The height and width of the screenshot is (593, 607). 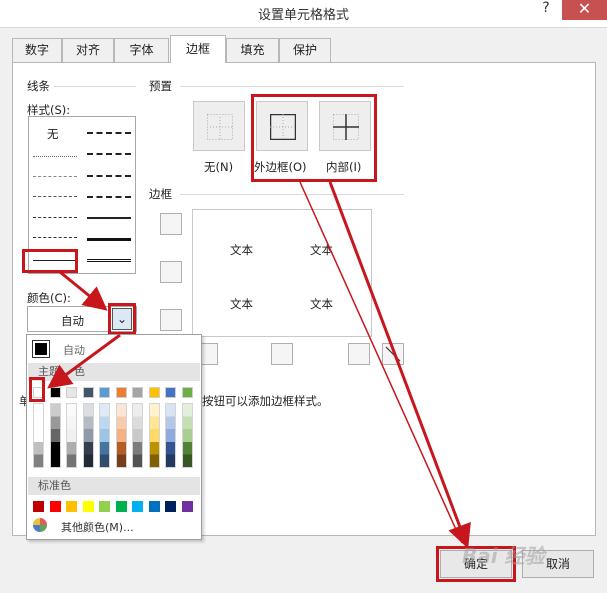 I want to click on color-dropdown-value: 自动, so click(x=72, y=321).